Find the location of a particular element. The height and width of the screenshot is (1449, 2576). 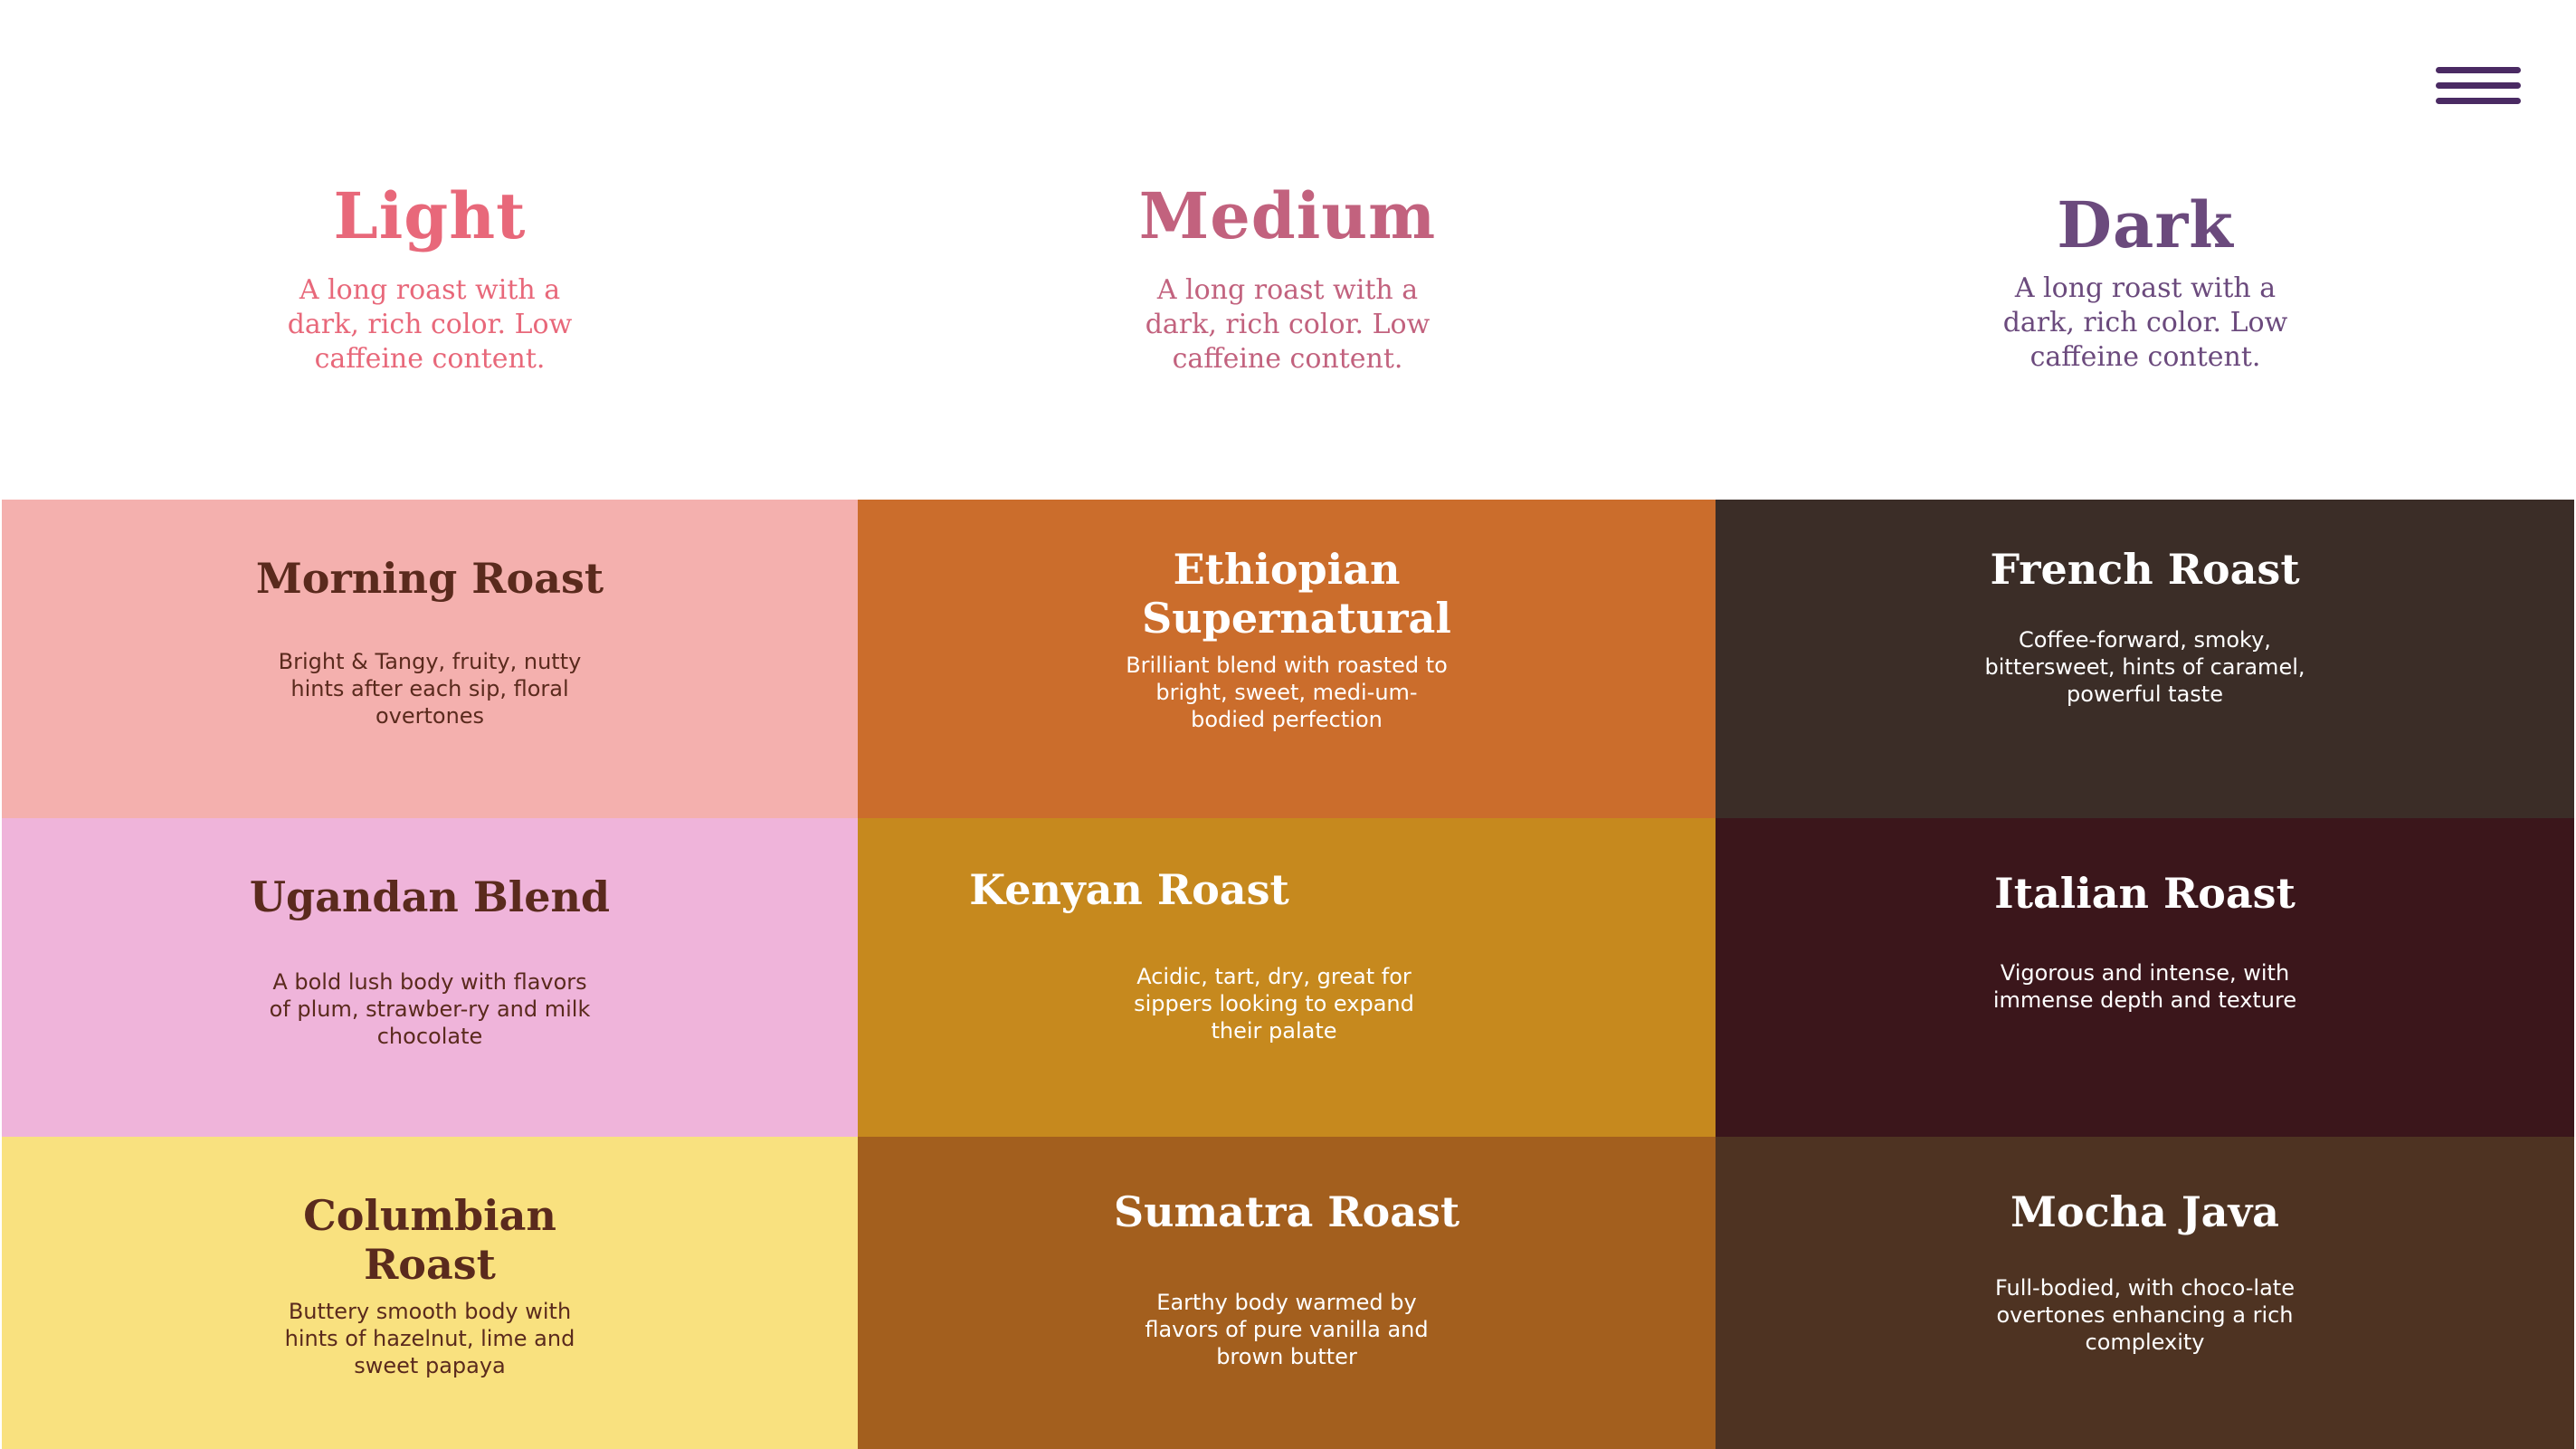

coffee-name: Morning Roast is located at coordinates (429, 578).